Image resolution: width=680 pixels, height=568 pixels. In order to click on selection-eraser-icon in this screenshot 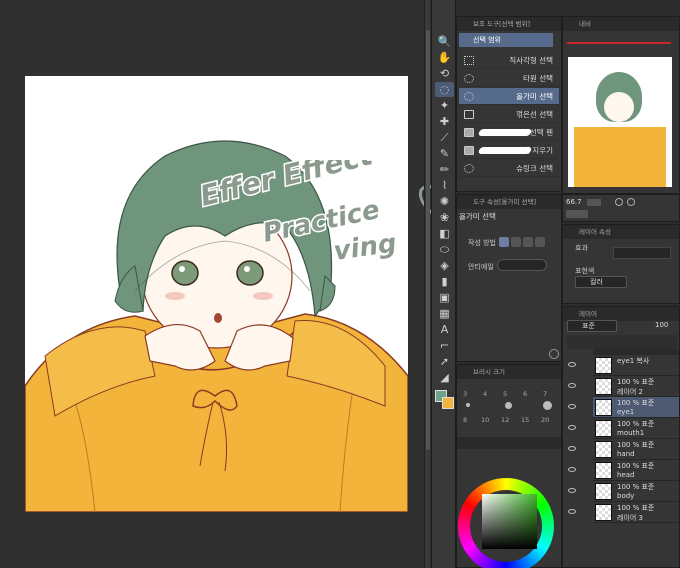, I will do `click(469, 150)`.